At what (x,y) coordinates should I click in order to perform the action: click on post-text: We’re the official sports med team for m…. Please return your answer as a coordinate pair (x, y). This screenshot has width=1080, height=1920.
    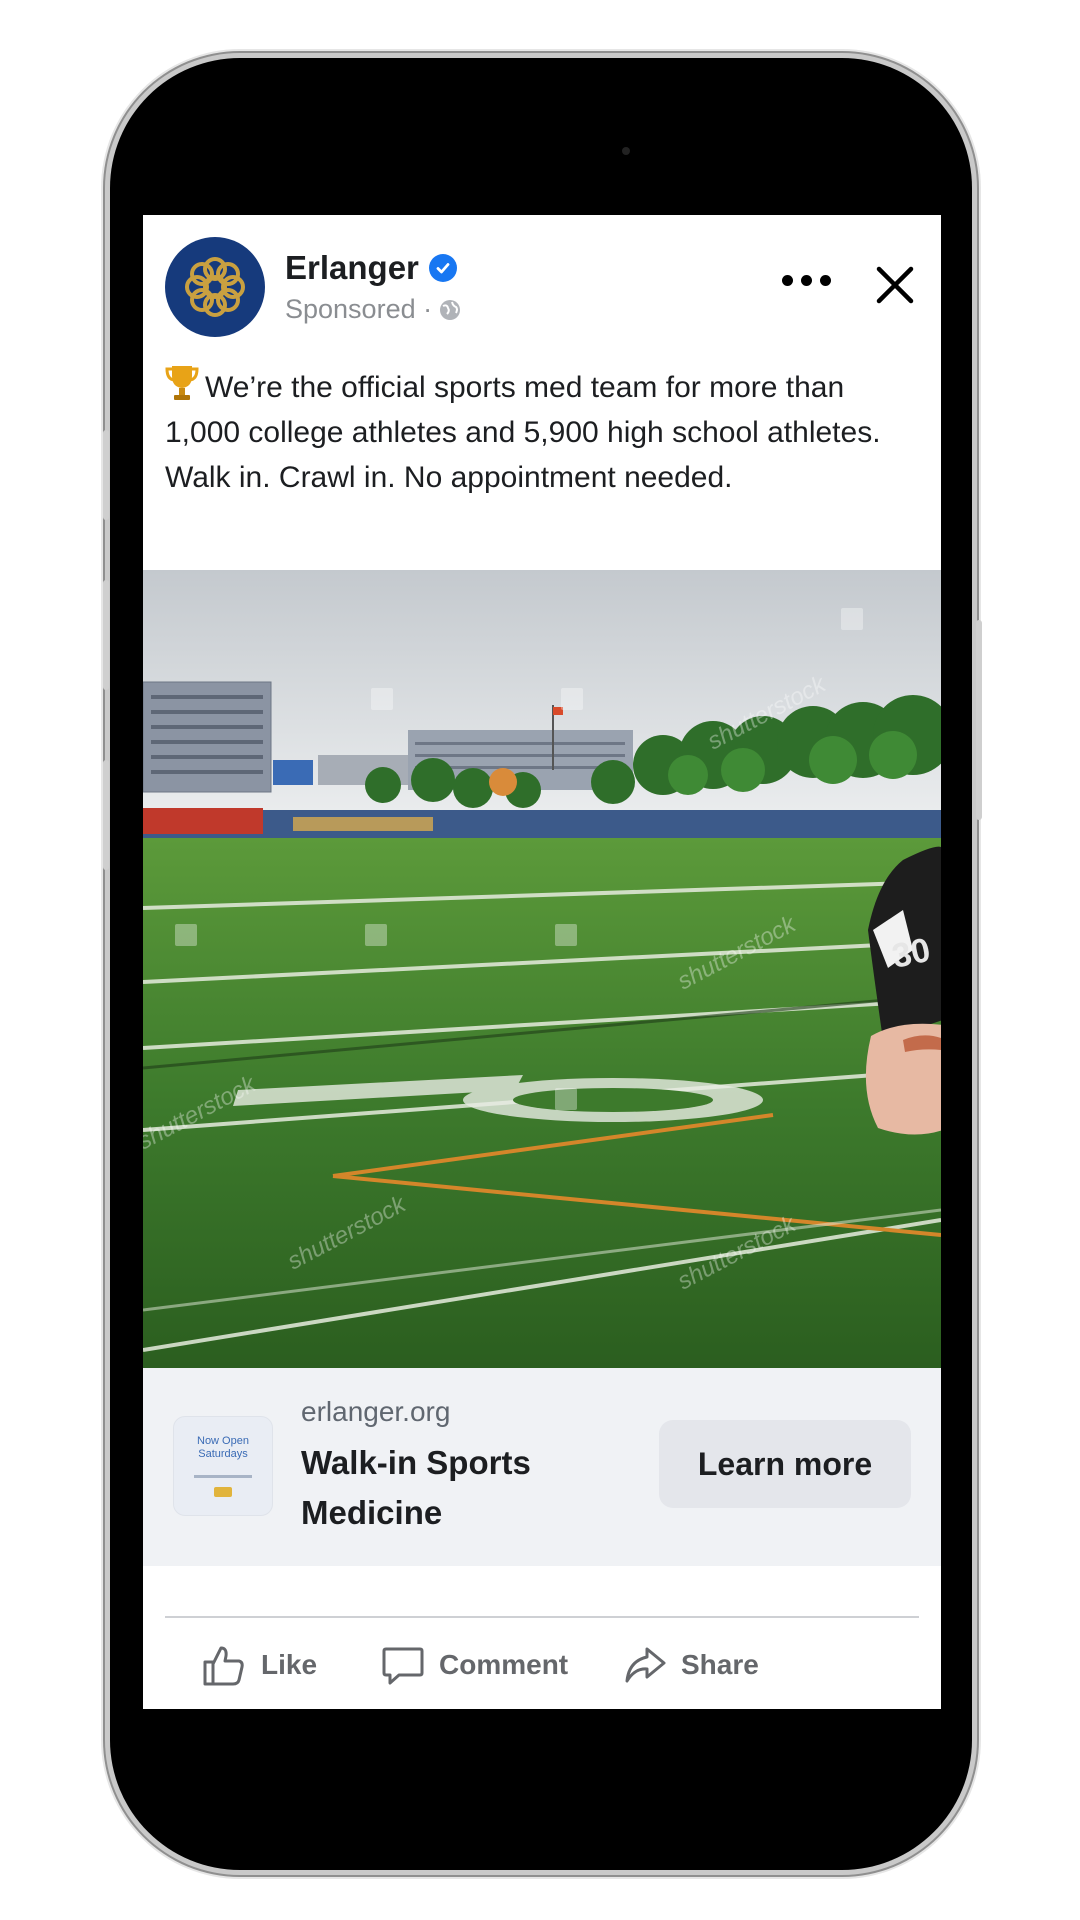
    Looking at the image, I should click on (545, 431).